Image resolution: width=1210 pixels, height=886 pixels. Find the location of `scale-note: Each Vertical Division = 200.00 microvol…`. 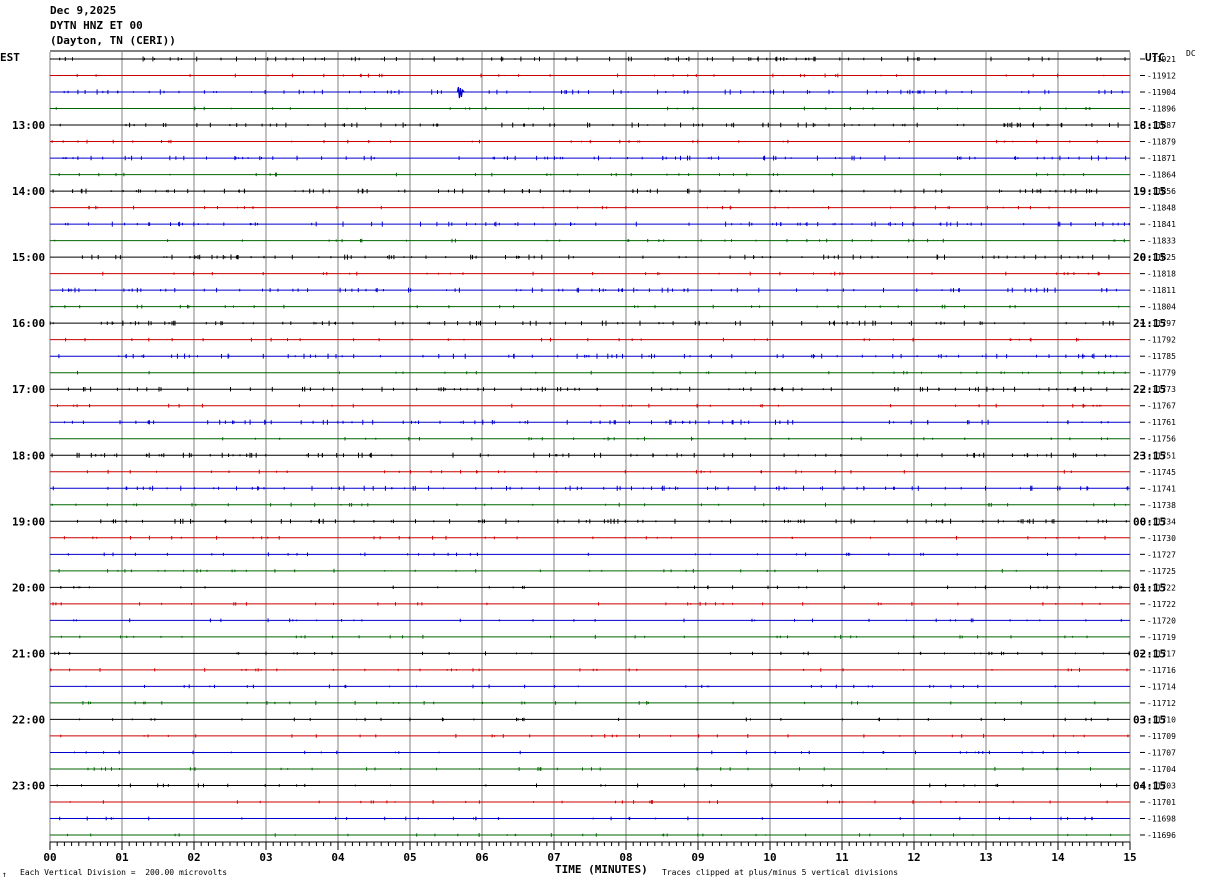

scale-note: Each Vertical Division = 200.00 microvol… is located at coordinates (124, 872).